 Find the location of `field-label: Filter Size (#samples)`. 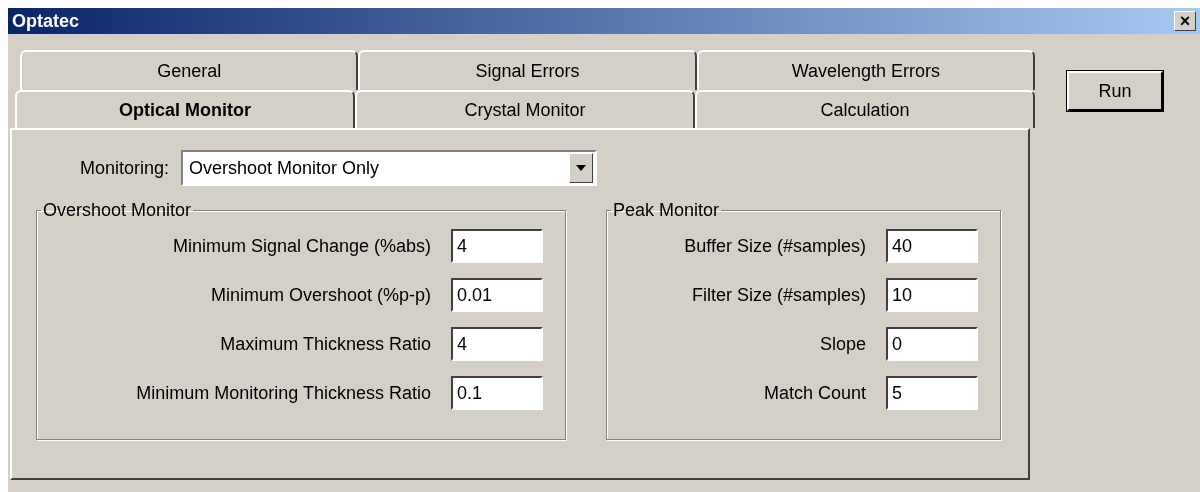

field-label: Filter Size (#samples) is located at coordinates (778, 295).